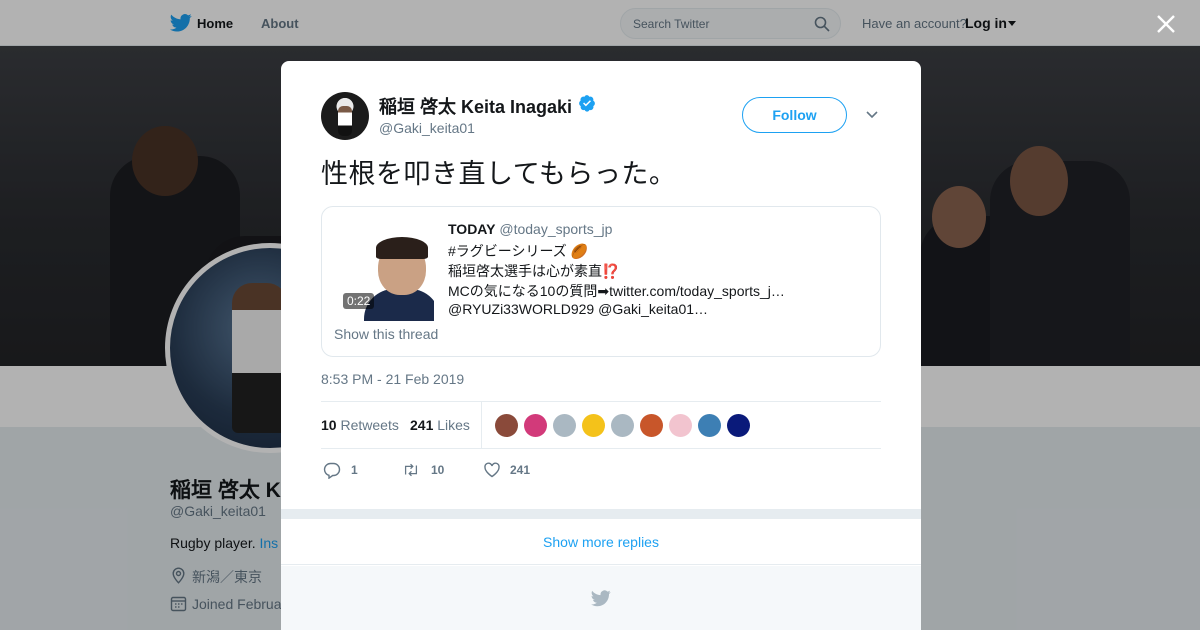  I want to click on show-thread-link: Show this thread, so click(386, 334).